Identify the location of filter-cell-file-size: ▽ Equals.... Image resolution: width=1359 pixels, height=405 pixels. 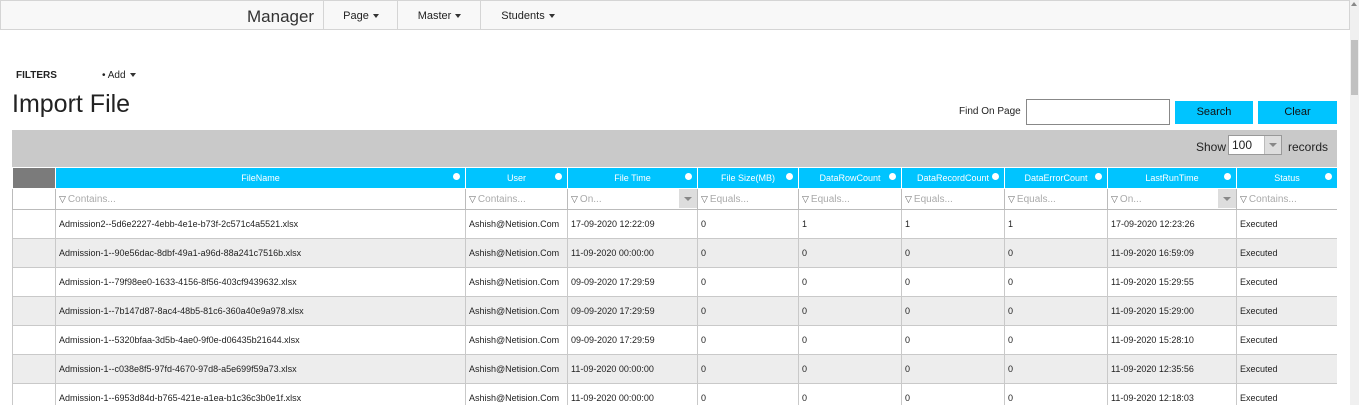
(748, 199).